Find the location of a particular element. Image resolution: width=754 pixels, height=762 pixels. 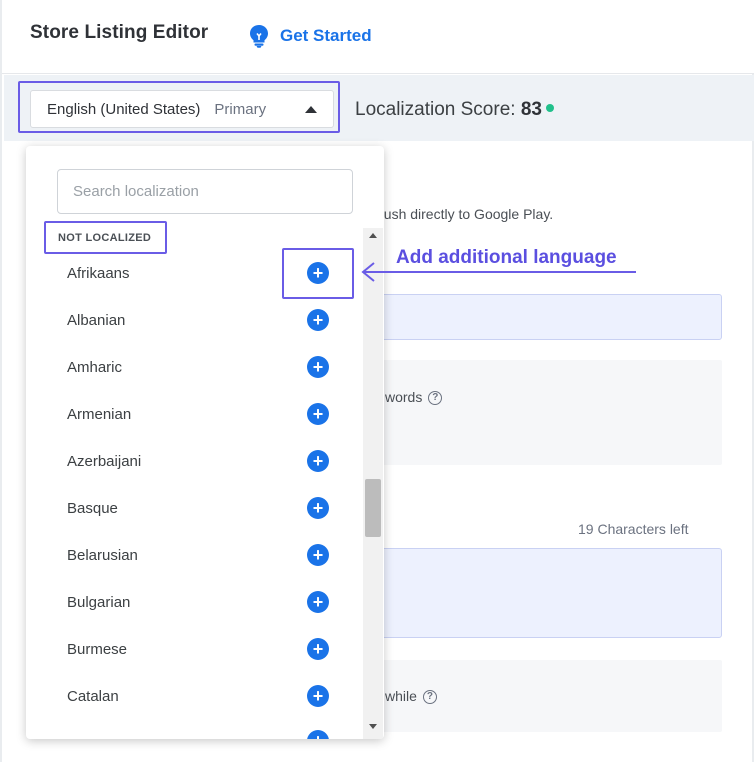

lightbulb-icon is located at coordinates (259, 36).